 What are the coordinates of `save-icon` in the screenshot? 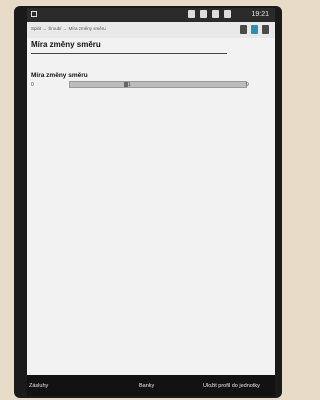 It's located at (243, 29).